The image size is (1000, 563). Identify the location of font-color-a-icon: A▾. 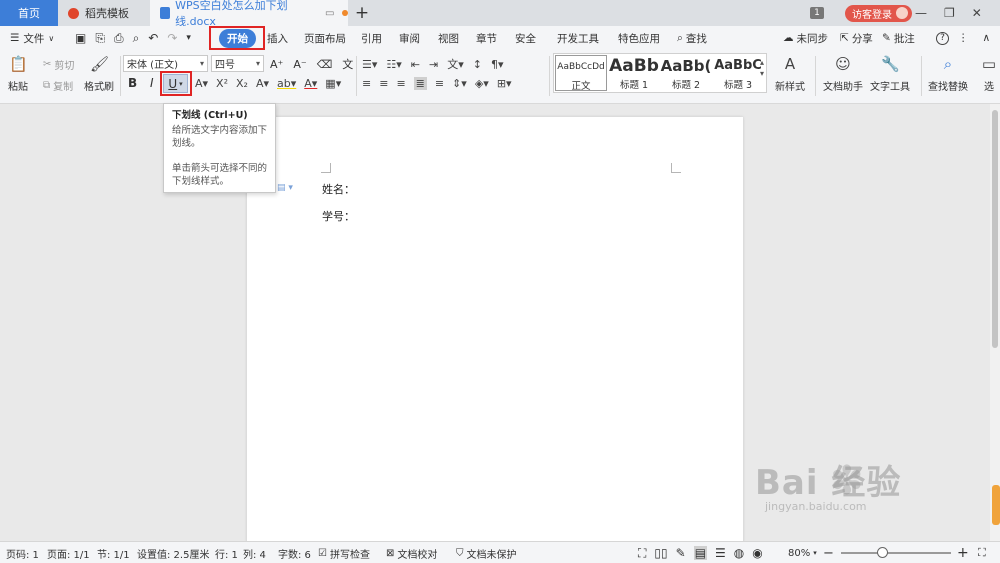
(201, 83).